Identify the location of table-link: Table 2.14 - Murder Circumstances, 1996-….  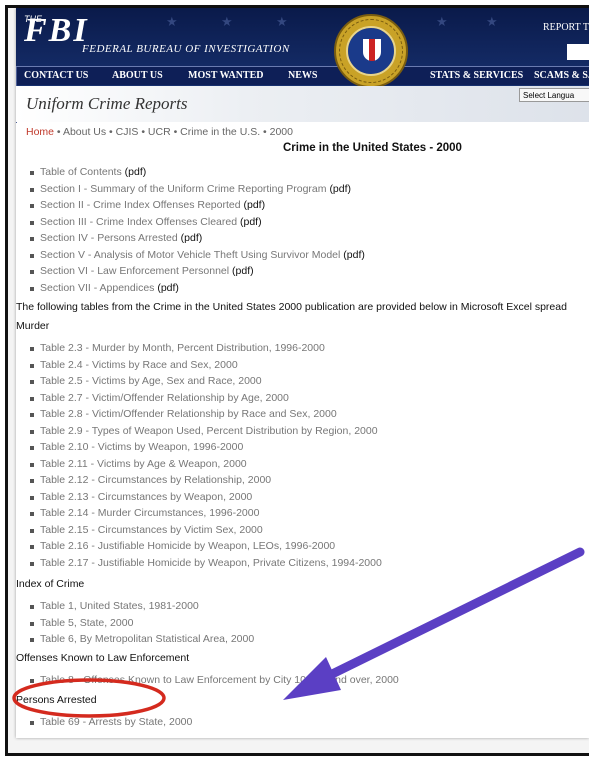
(204, 515).